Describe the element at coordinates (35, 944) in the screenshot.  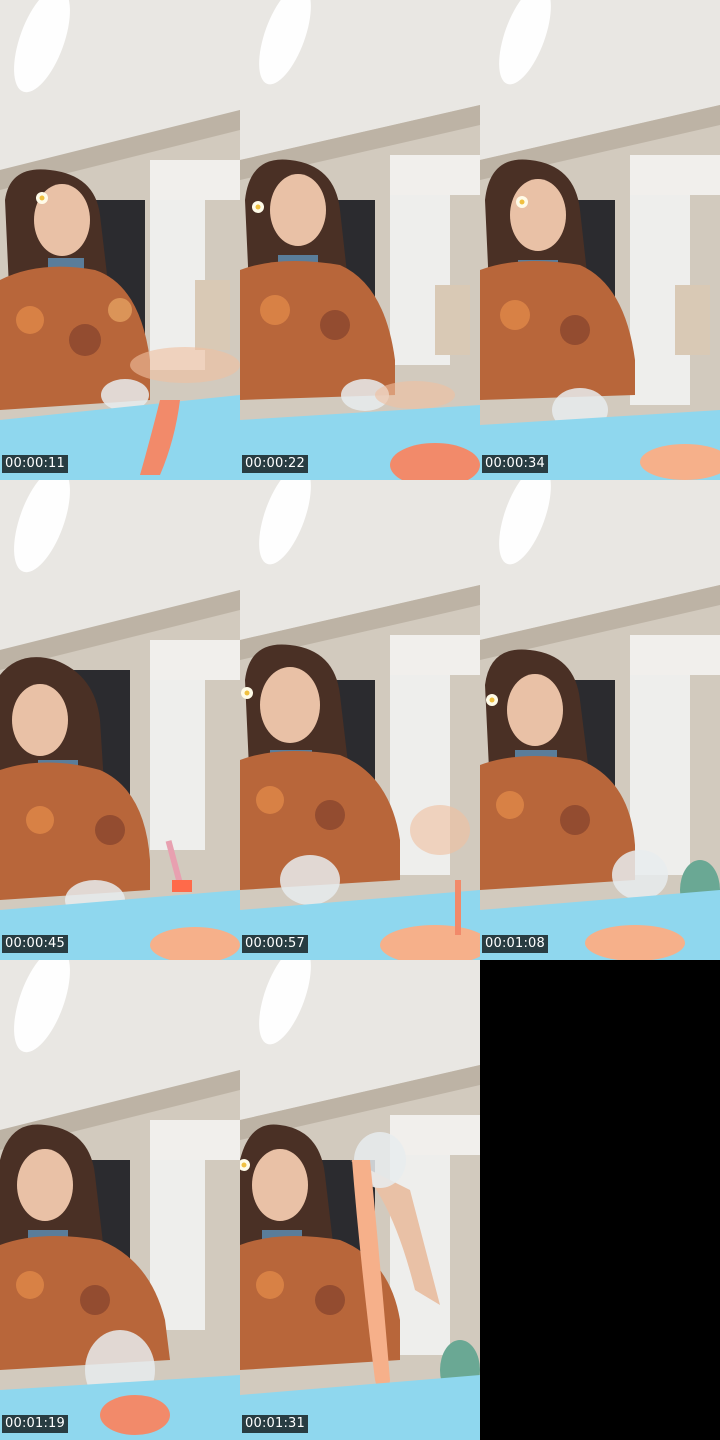
I see `frame-timestamp: 00:00:45` at that location.